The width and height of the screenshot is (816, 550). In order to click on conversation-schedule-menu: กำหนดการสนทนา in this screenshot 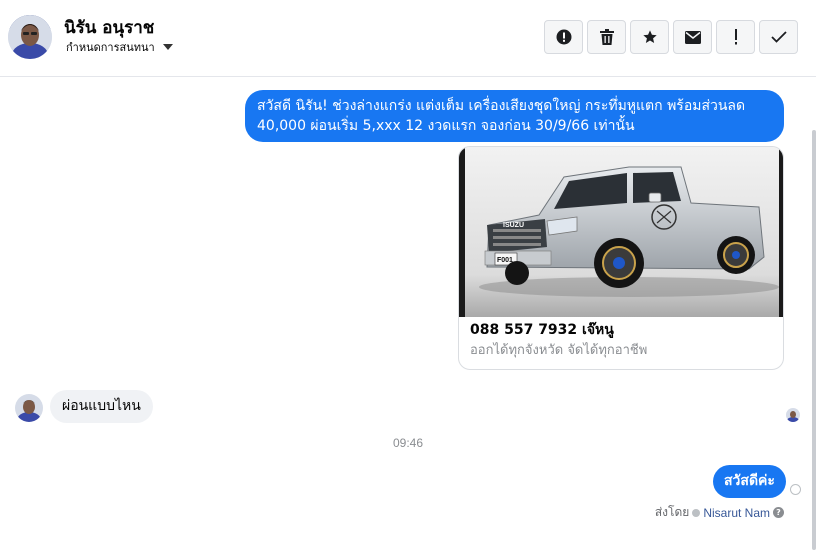, I will do `click(119, 47)`.